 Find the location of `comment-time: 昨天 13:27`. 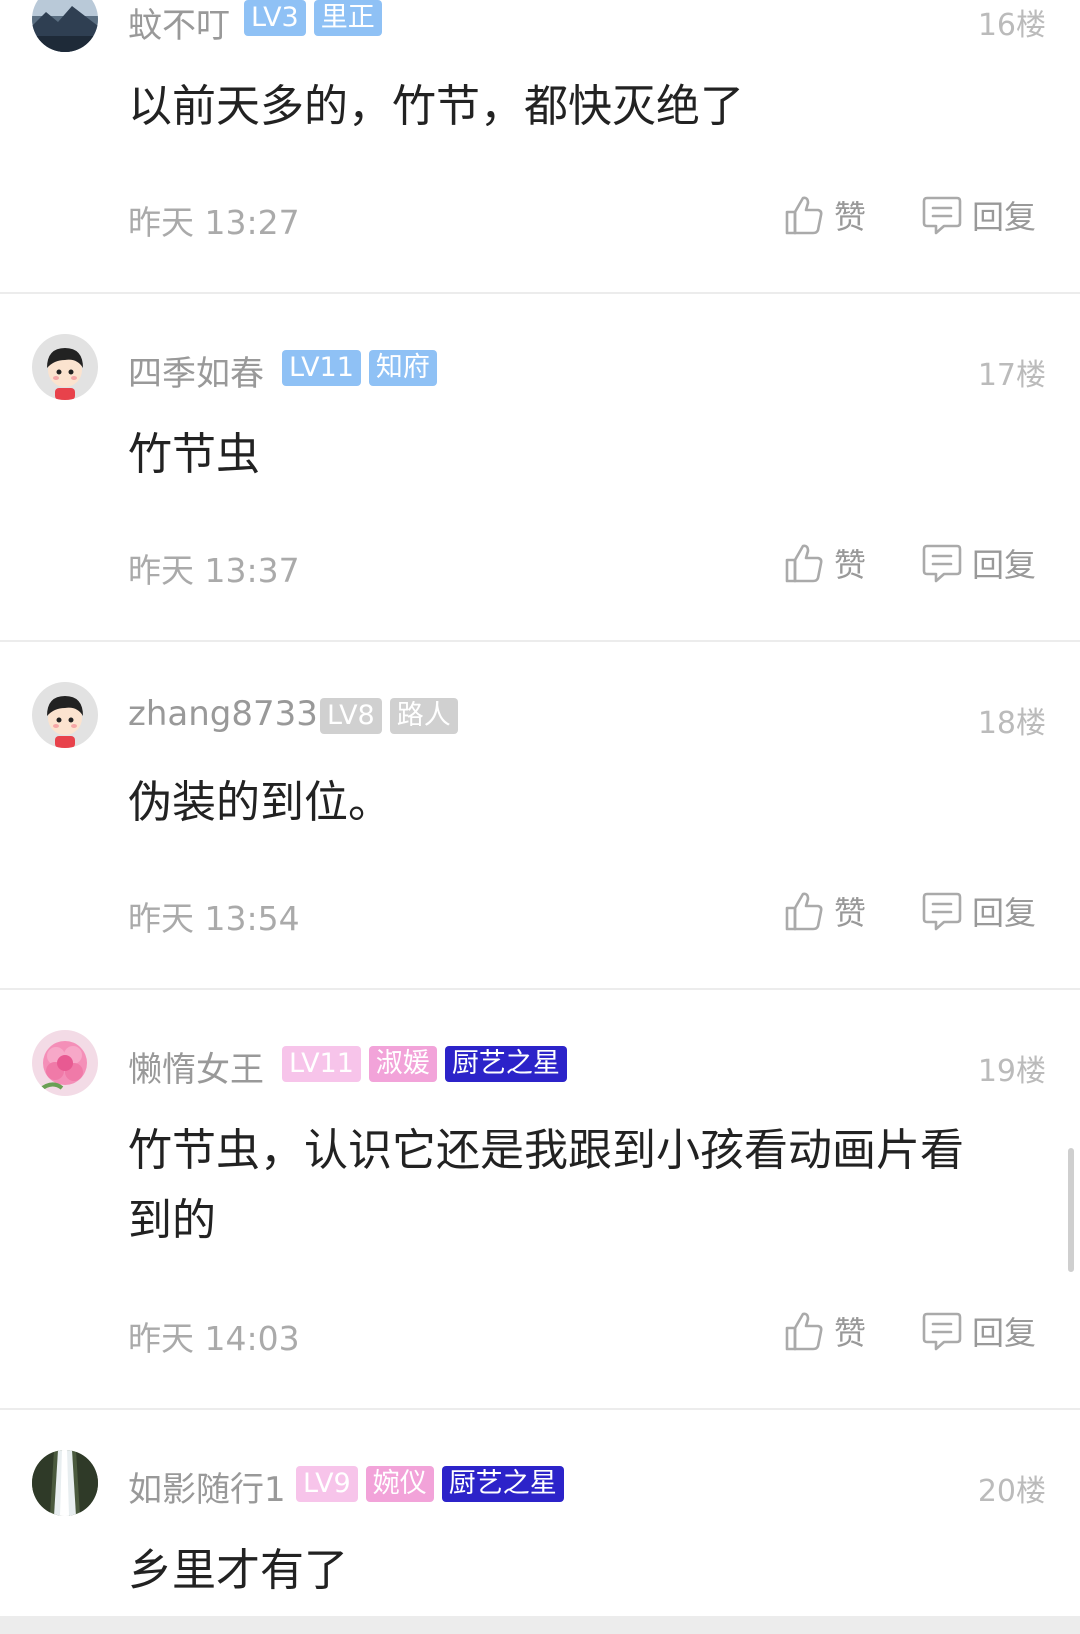

comment-time: 昨天 13:27 is located at coordinates (214, 222).